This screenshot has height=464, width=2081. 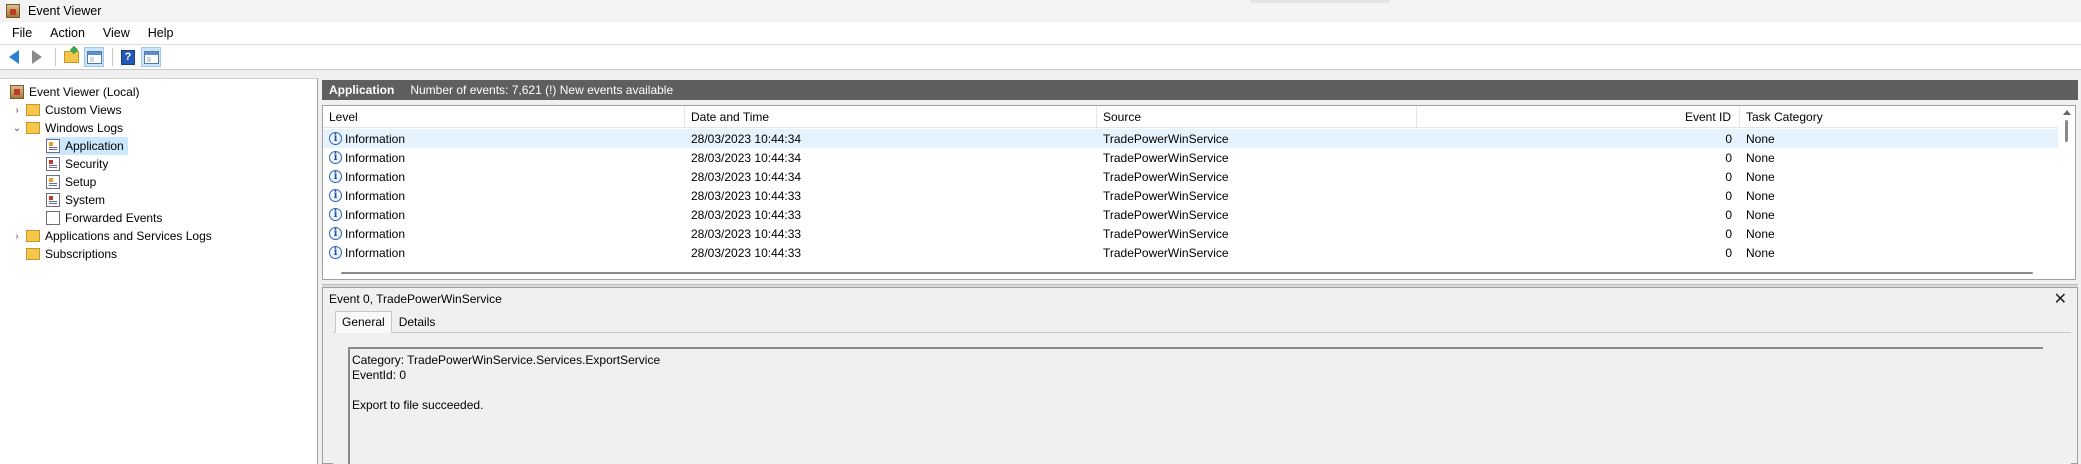 I want to click on tab-details: Details, so click(x=417, y=322).